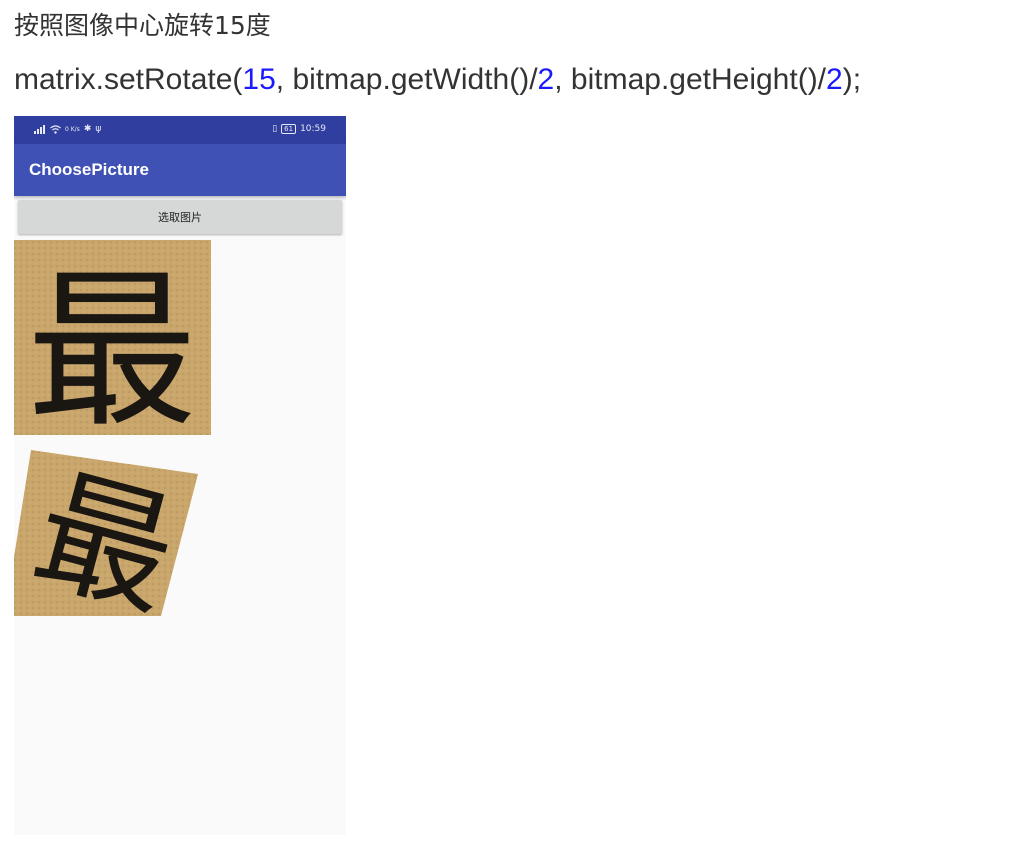  Describe the element at coordinates (259, 79) in the screenshot. I see `code-angle: 15` at that location.